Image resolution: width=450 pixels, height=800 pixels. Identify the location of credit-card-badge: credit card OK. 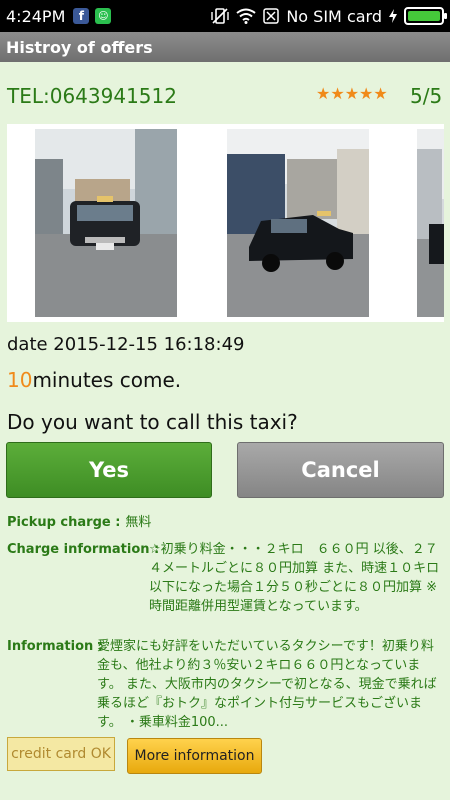
(61, 754).